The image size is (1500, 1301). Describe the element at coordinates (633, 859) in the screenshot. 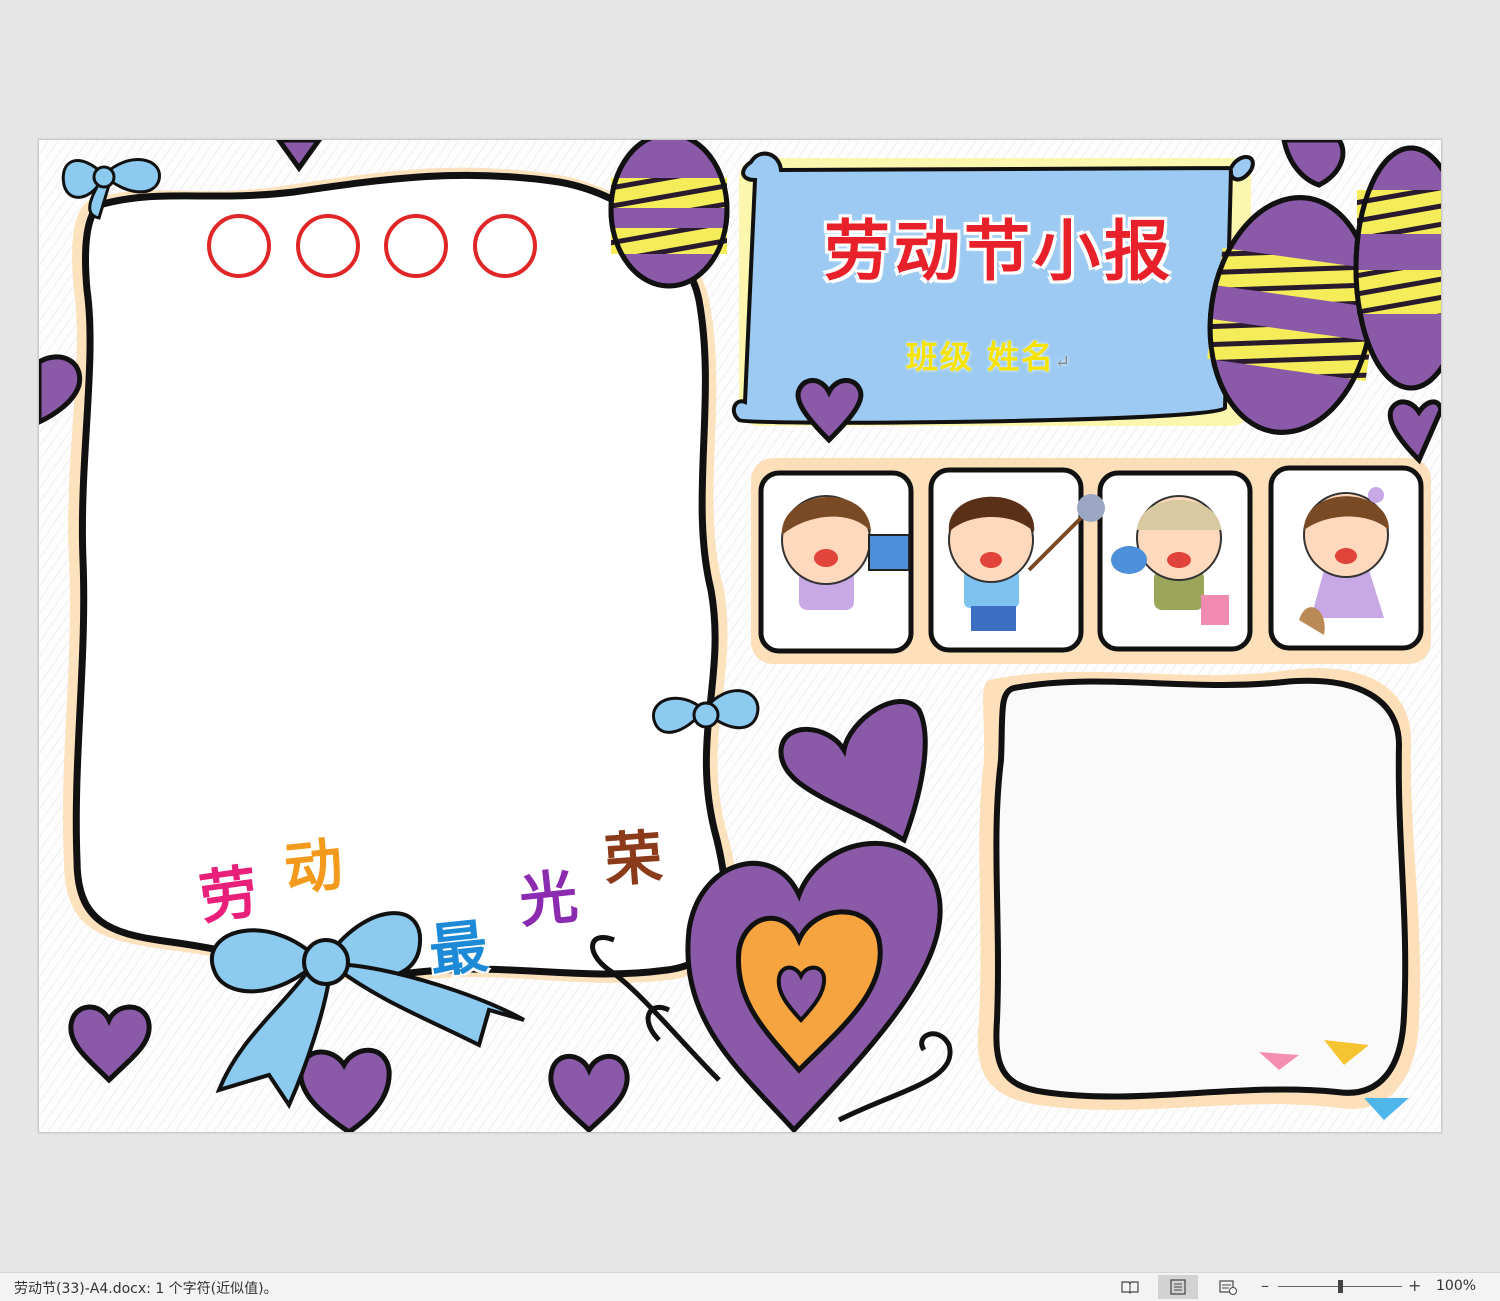

I see `slogan-char-5: 荣` at that location.